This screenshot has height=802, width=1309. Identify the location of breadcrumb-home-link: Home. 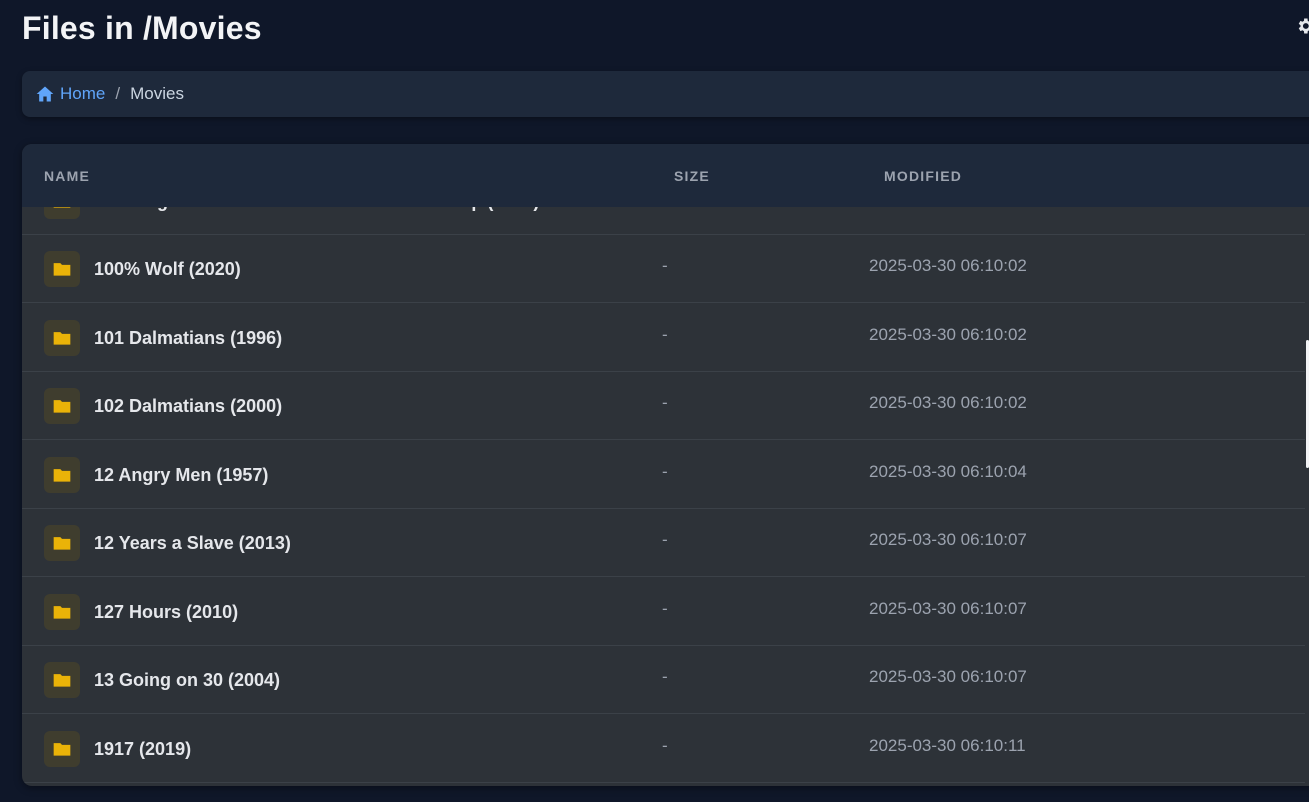
(70, 94).